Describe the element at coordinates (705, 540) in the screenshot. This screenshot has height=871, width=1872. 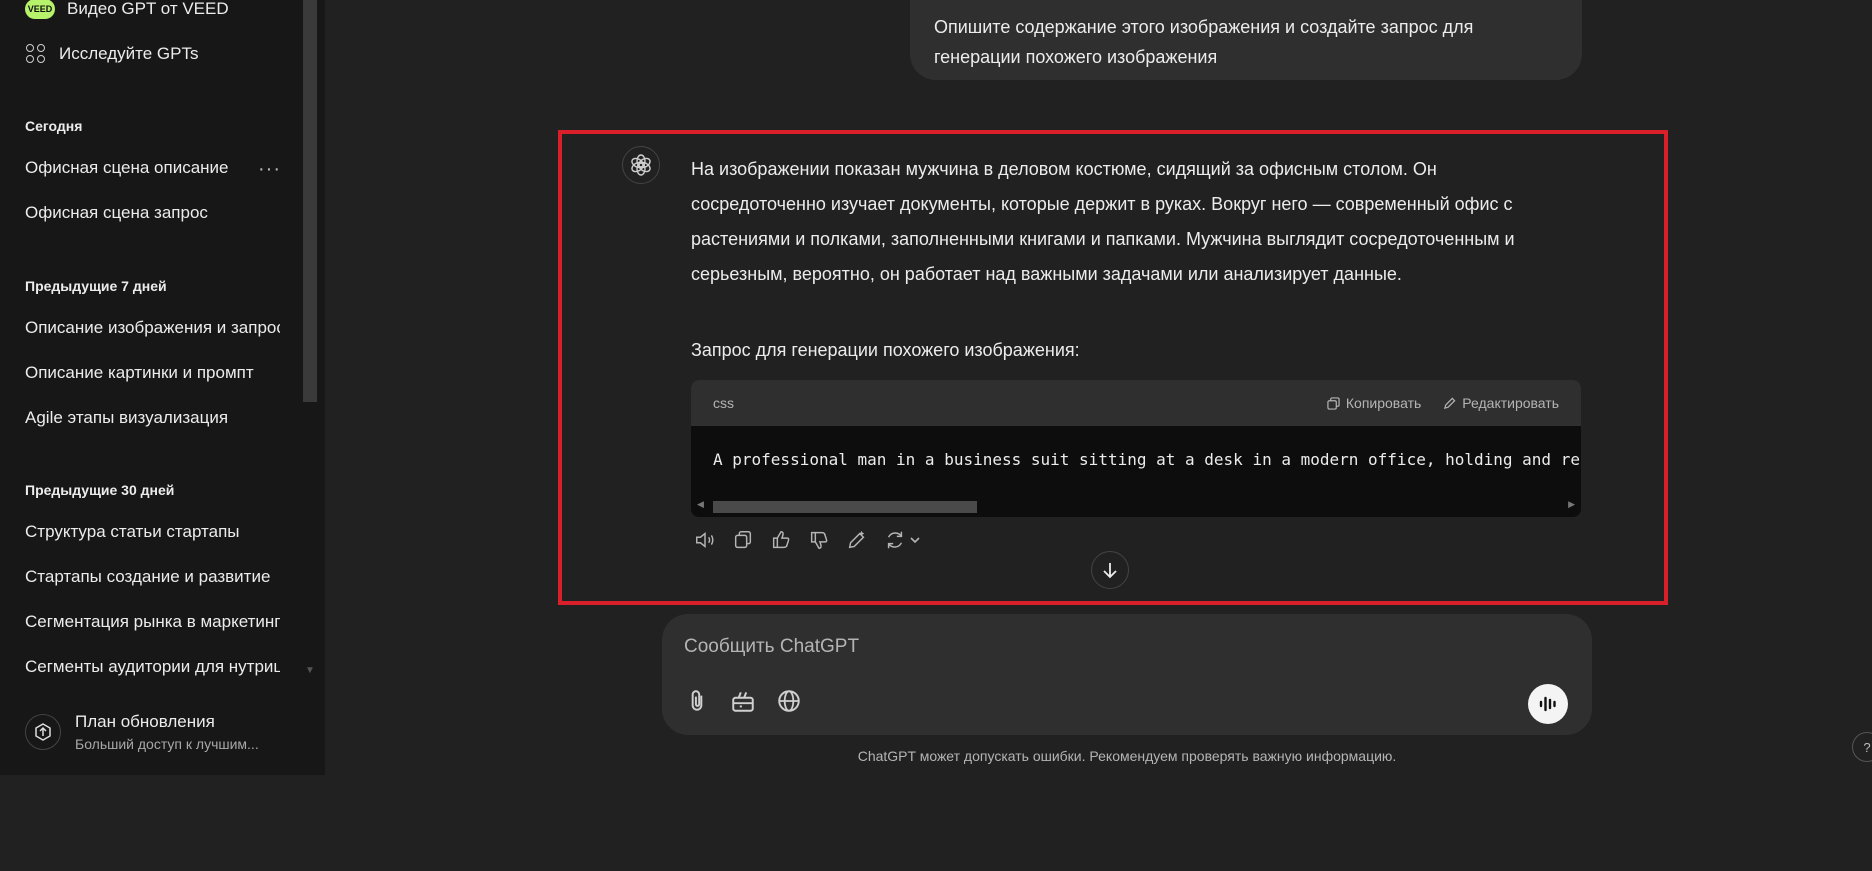
I see `read-aloud-icon` at that location.